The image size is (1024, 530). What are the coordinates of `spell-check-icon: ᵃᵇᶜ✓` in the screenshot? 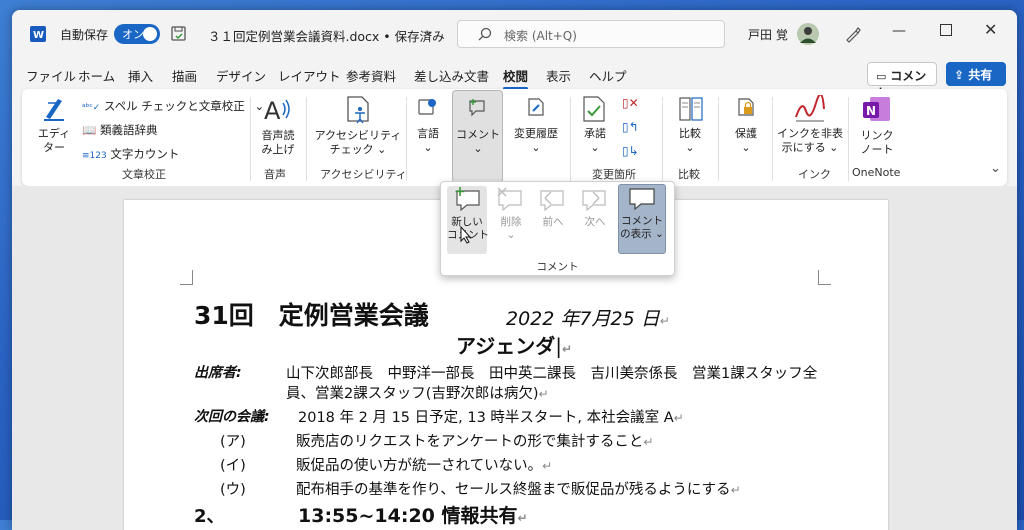 It's located at (91, 108).